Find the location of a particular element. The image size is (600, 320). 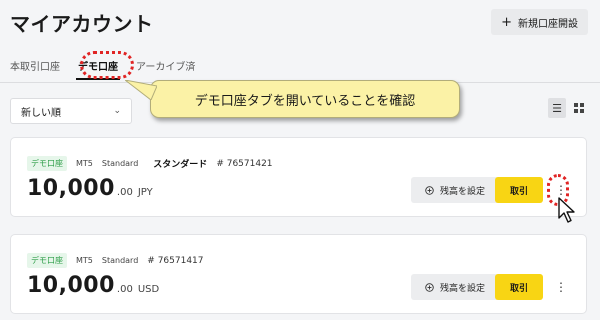

account-balance: 10,000 .00 JPY is located at coordinates (90, 188).